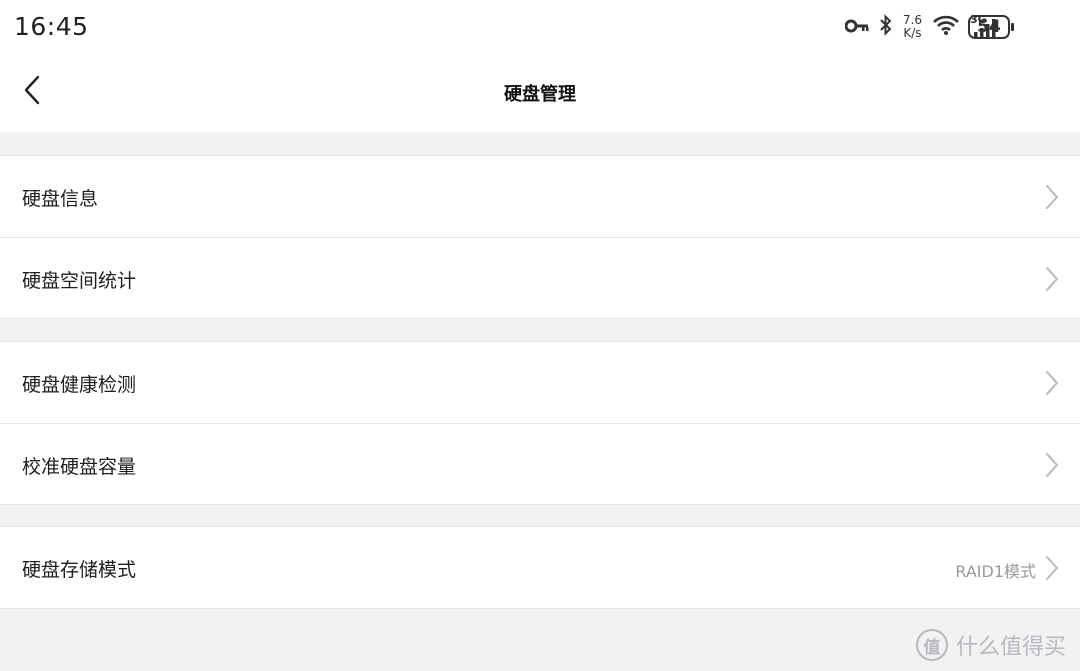  Describe the element at coordinates (540, 382) in the screenshot. I see `row-disk-health-check: 硬盘健康检测` at that location.